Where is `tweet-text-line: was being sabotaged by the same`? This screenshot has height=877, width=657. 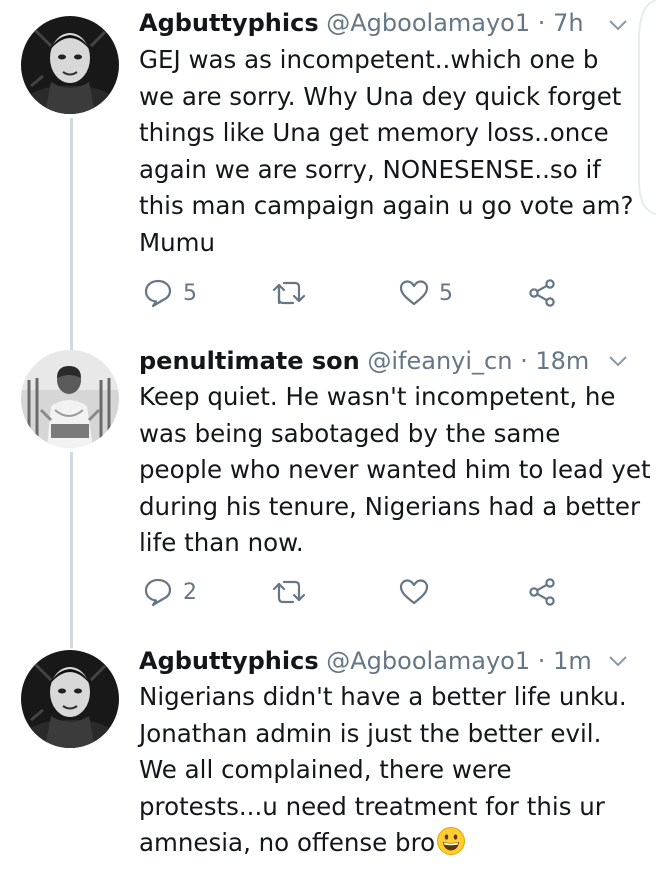
tweet-text-line: was being sabotaged by the same is located at coordinates (350, 433).